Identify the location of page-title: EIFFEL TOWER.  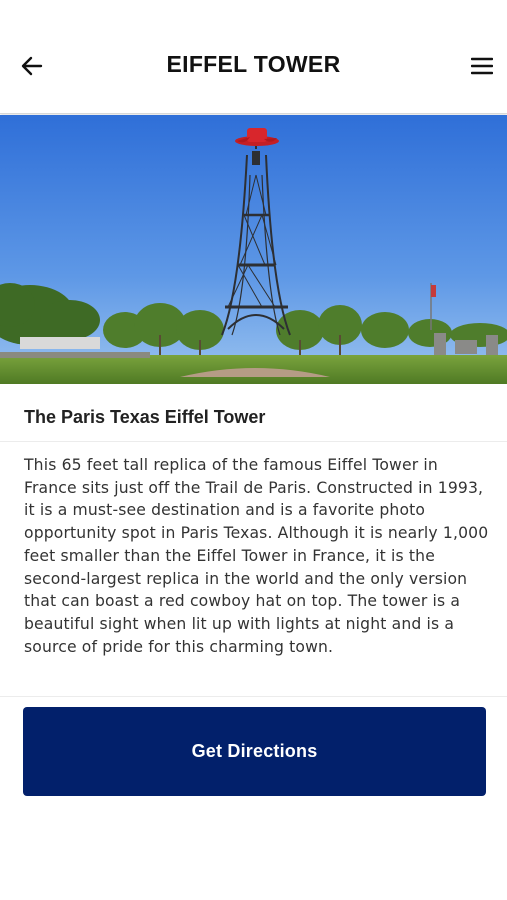
(253, 64).